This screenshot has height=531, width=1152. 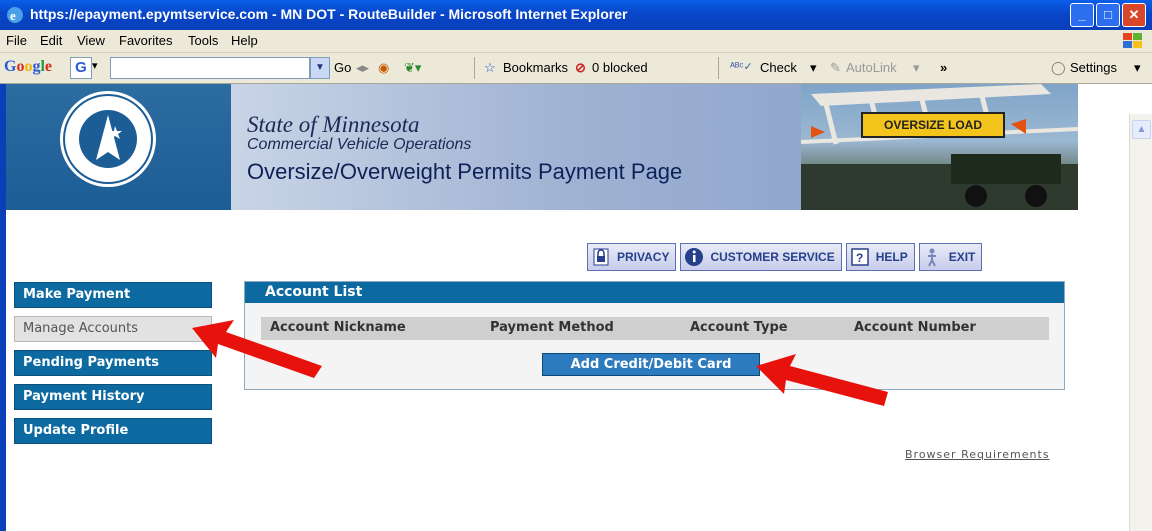 What do you see at coordinates (333, 124) in the screenshot?
I see `state-title: State of Minnesota` at bounding box center [333, 124].